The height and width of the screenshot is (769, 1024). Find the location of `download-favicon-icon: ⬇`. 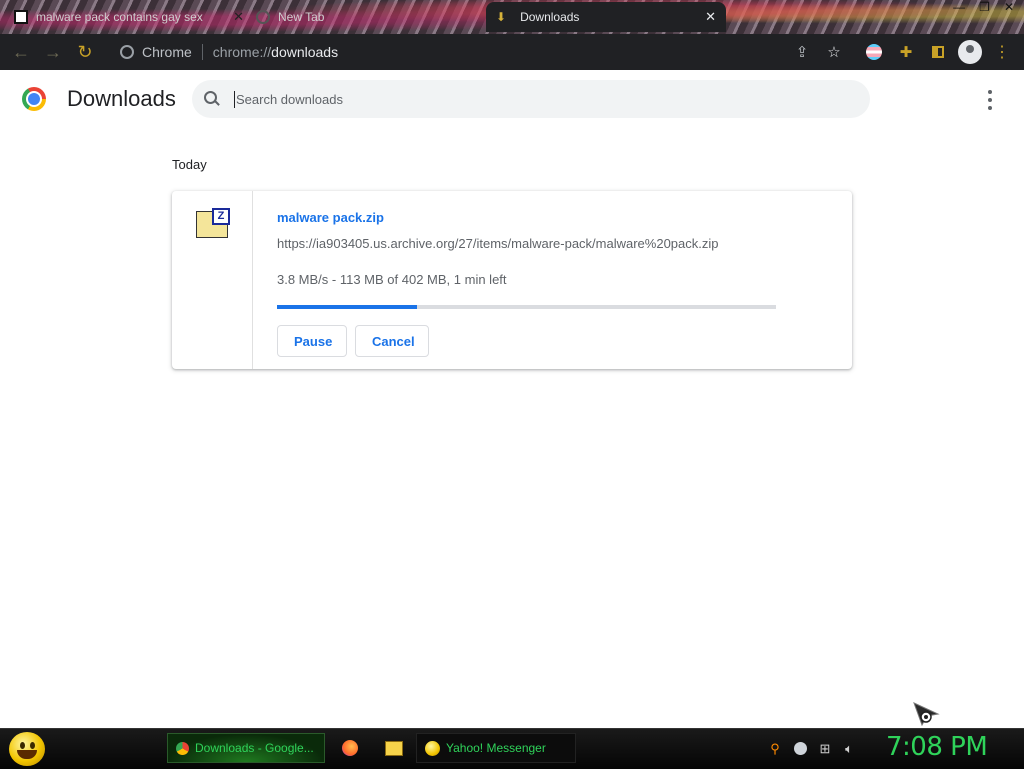

download-favicon-icon: ⬇ is located at coordinates (501, 17).